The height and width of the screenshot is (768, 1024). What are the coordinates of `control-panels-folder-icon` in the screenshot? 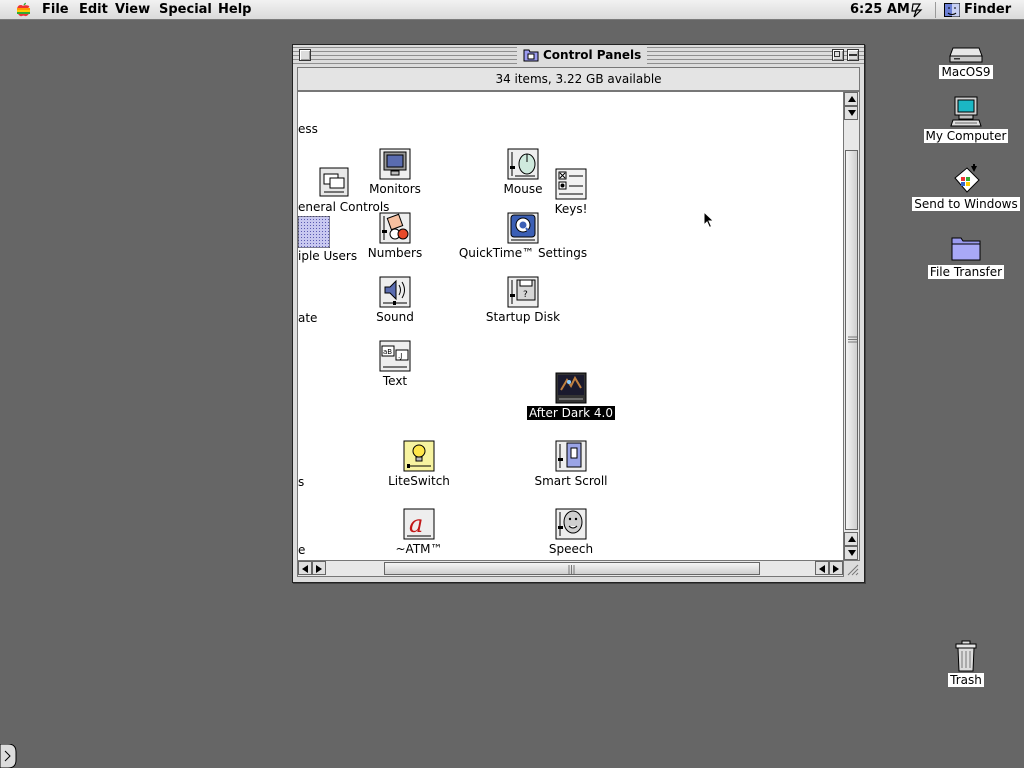 It's located at (531, 55).